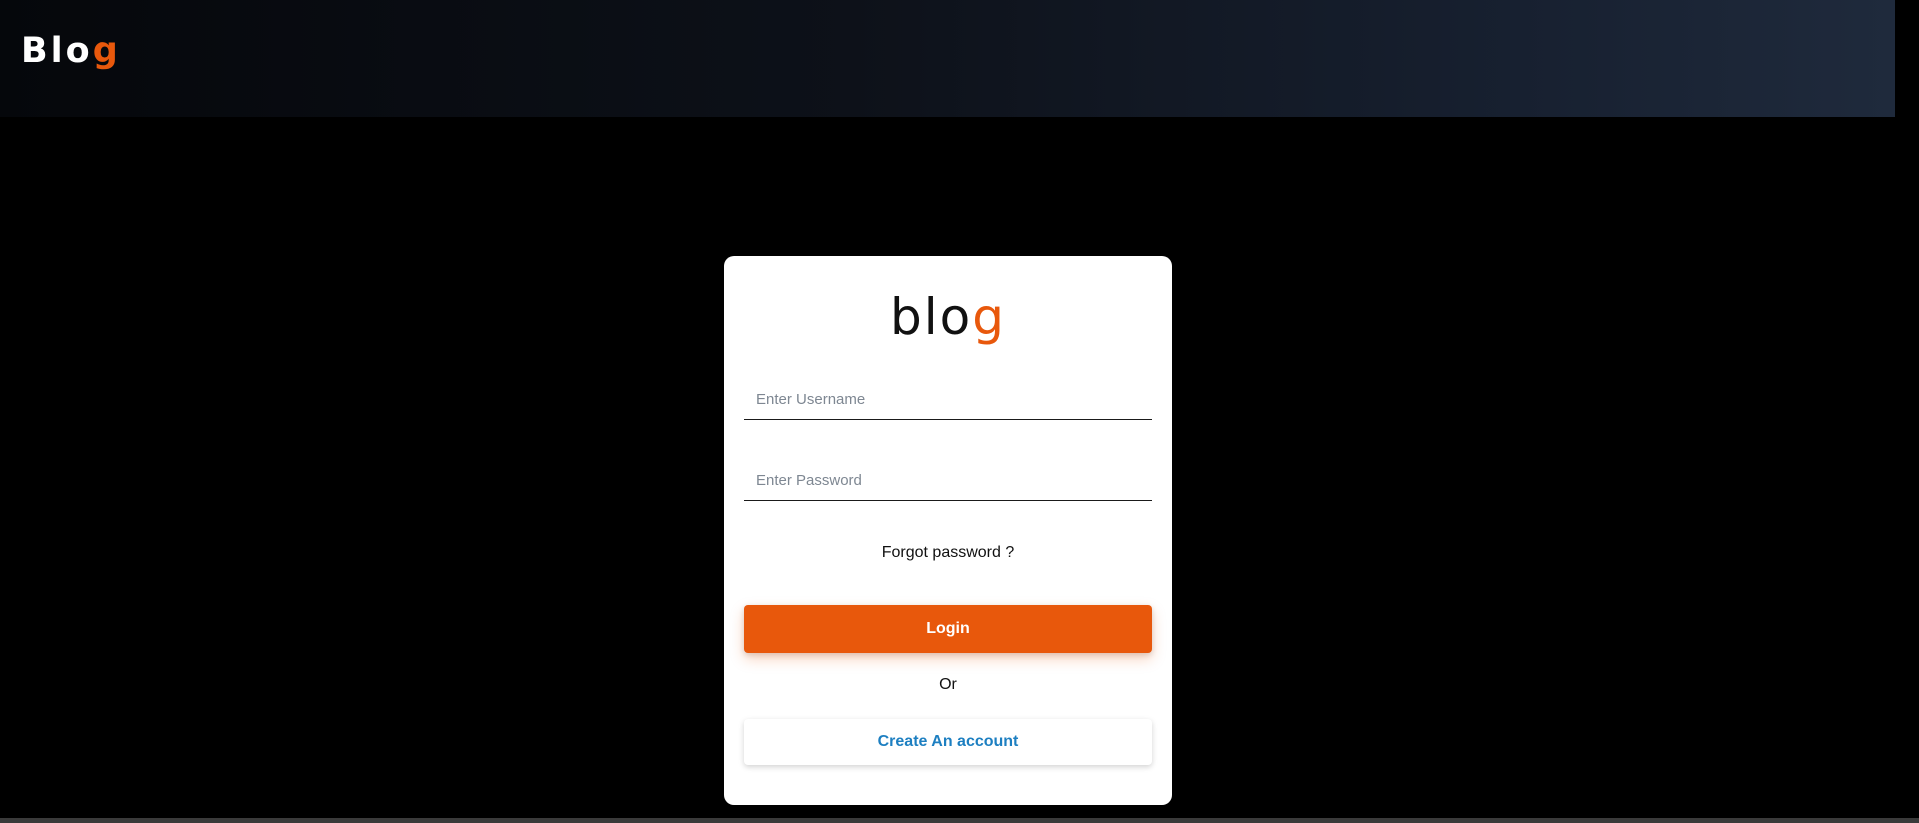 Image resolution: width=1919 pixels, height=823 pixels. I want to click on top-header: Blog, so click(947, 58).